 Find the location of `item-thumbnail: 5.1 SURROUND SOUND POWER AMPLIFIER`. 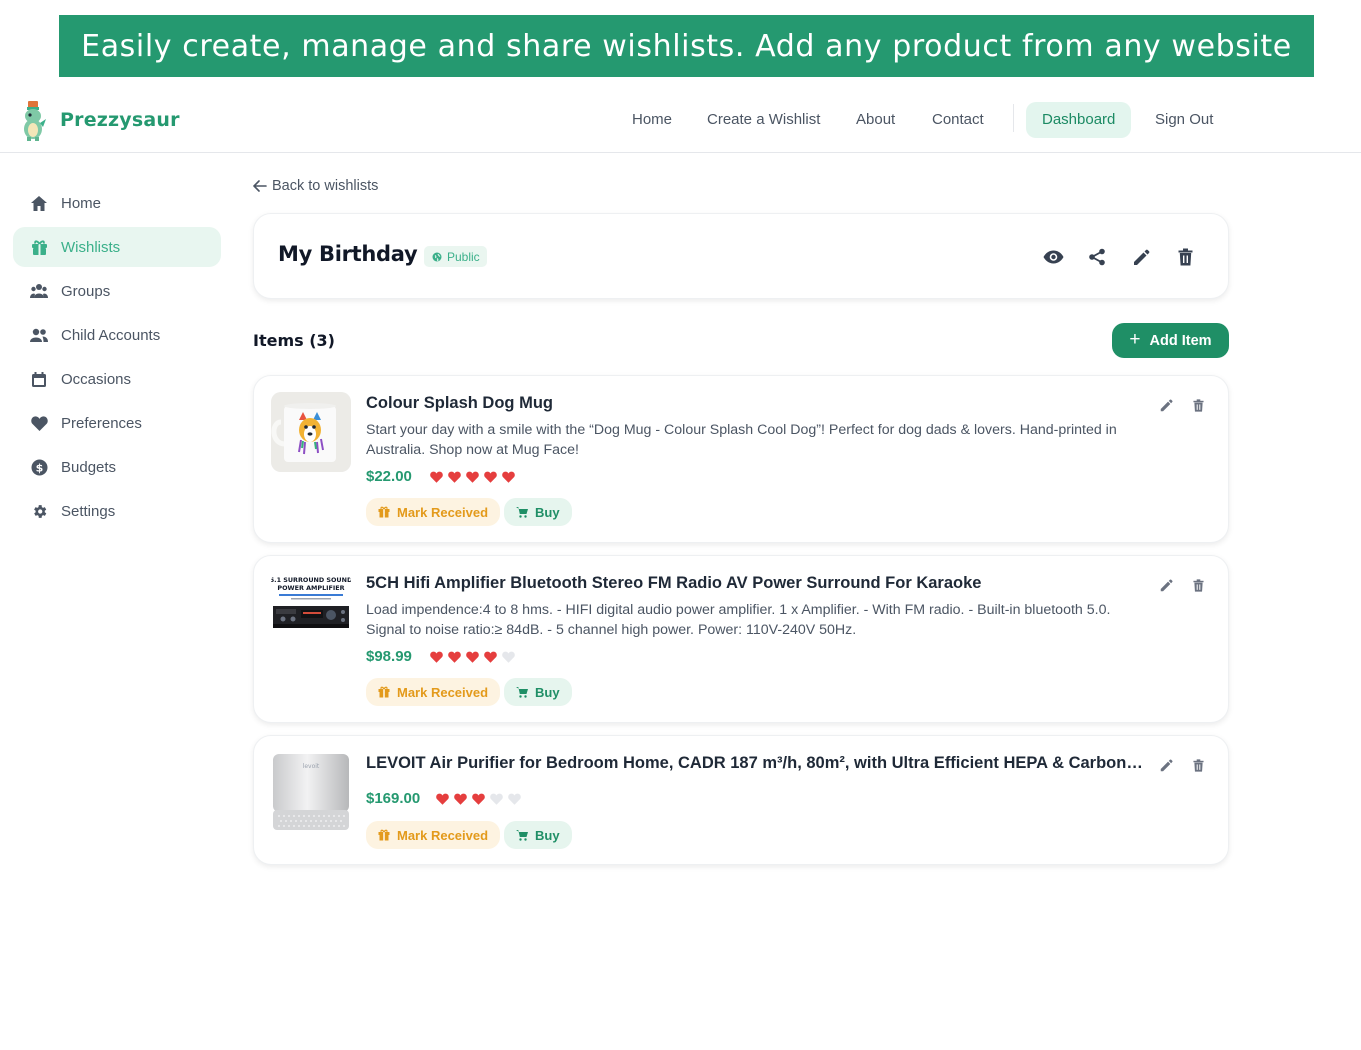

item-thumbnail: 5.1 SURROUND SOUND POWER AMPLIFIER is located at coordinates (311, 612).